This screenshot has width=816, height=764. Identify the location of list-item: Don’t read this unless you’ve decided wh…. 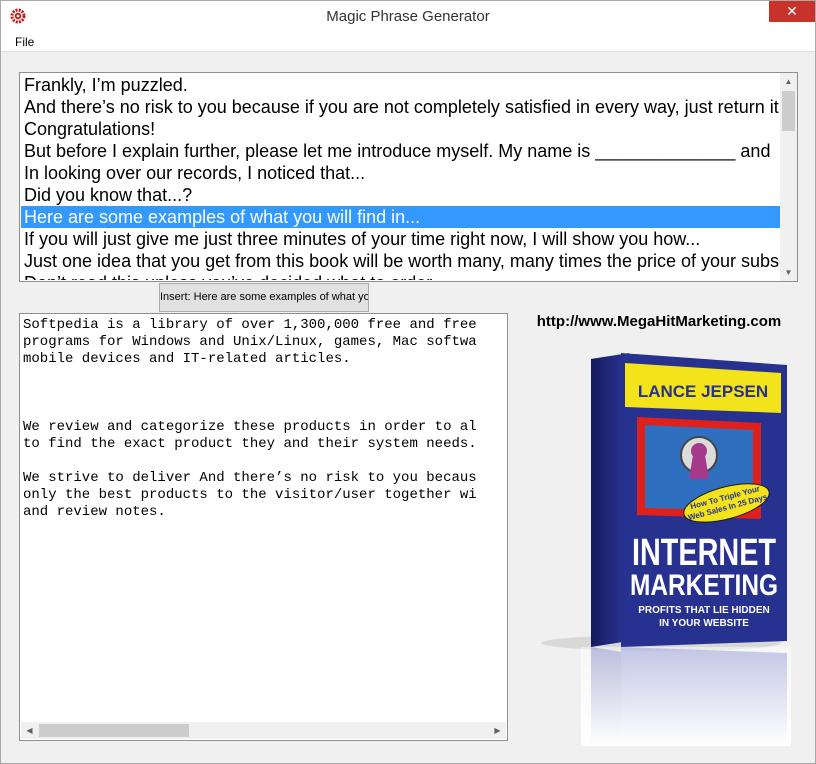
(401, 276).